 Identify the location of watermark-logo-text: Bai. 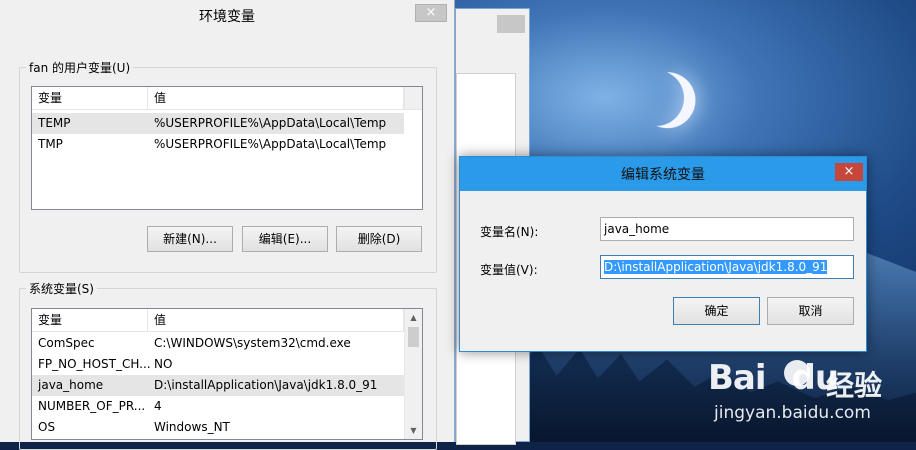
(737, 378).